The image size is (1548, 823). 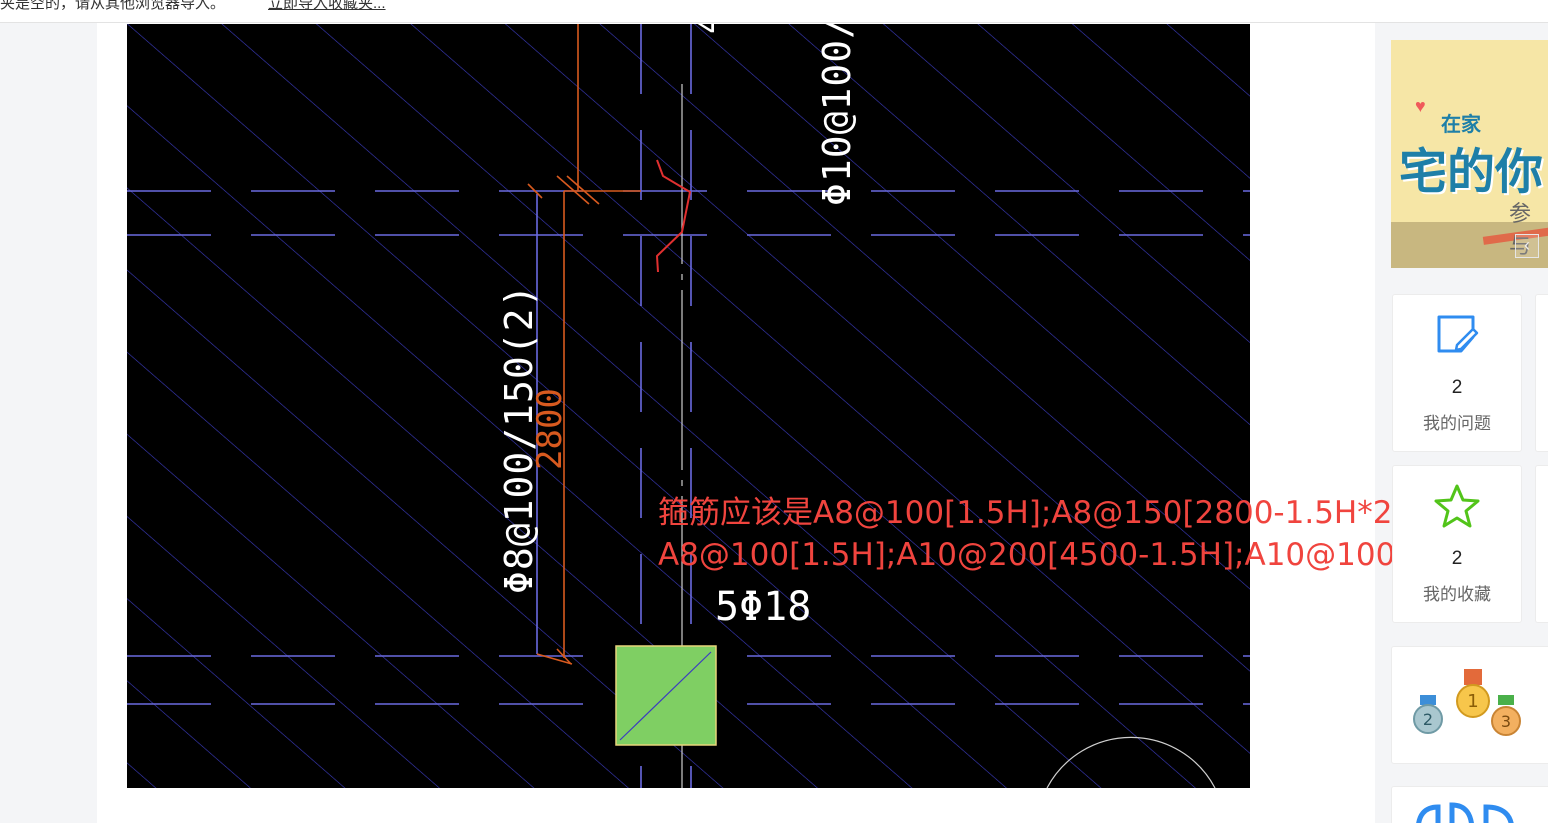 I want to click on my-favorites-label: 我的收藏, so click(x=1457, y=594).